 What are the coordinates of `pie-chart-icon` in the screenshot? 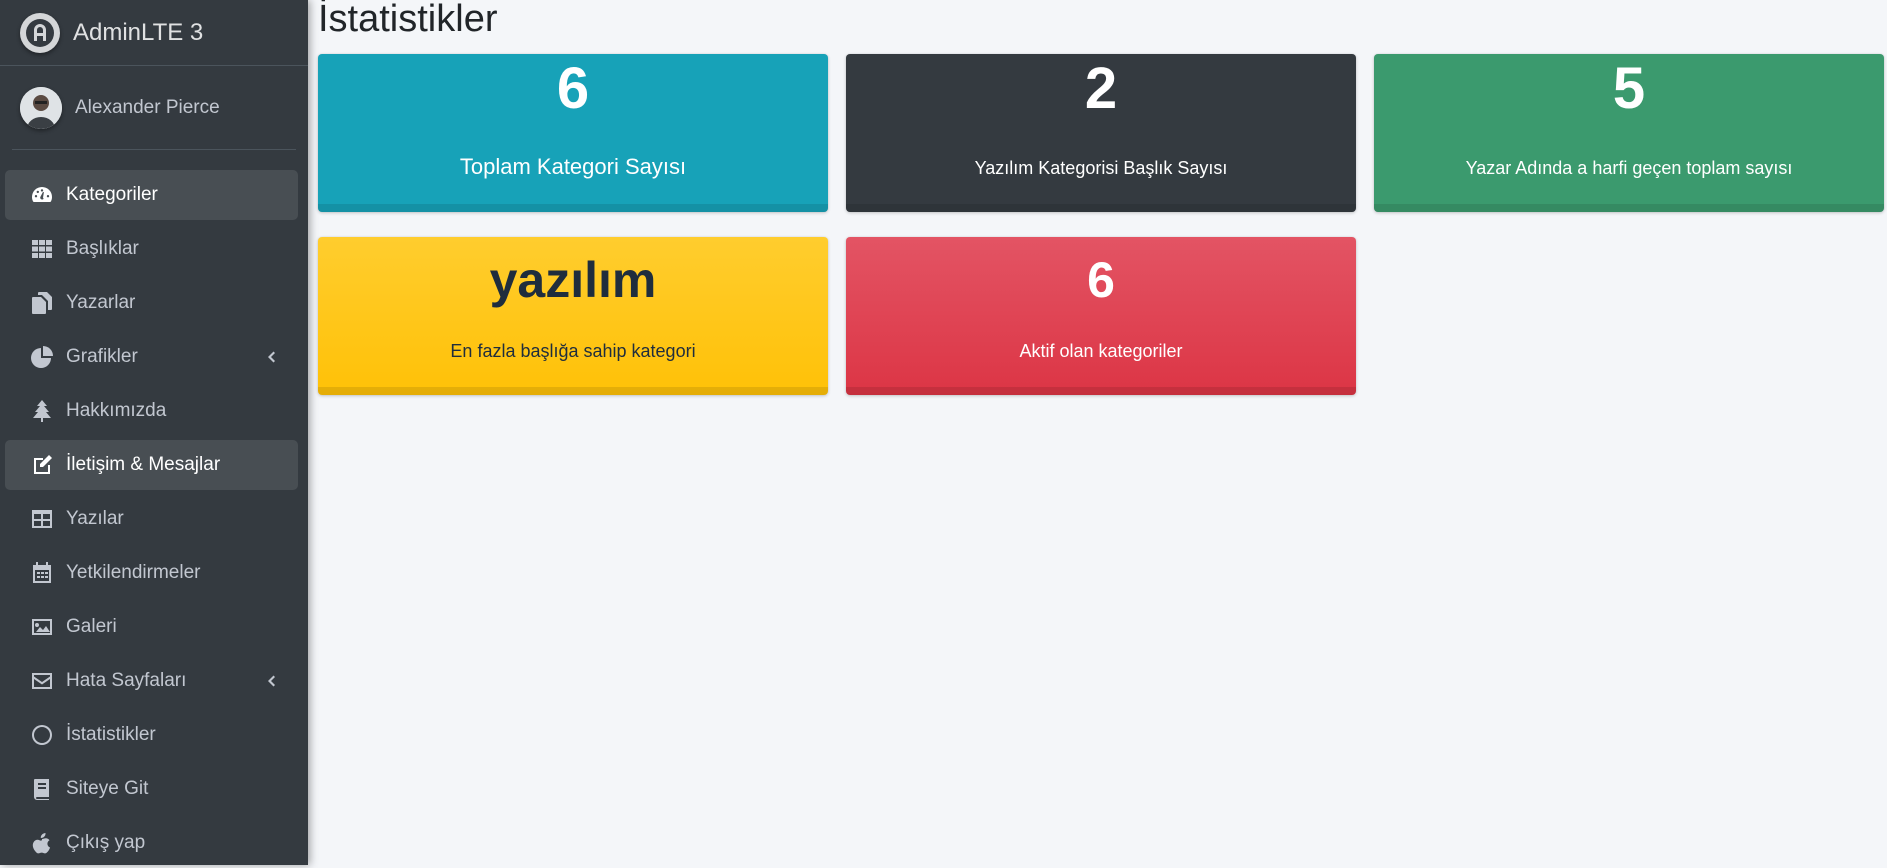 It's located at (42, 357).